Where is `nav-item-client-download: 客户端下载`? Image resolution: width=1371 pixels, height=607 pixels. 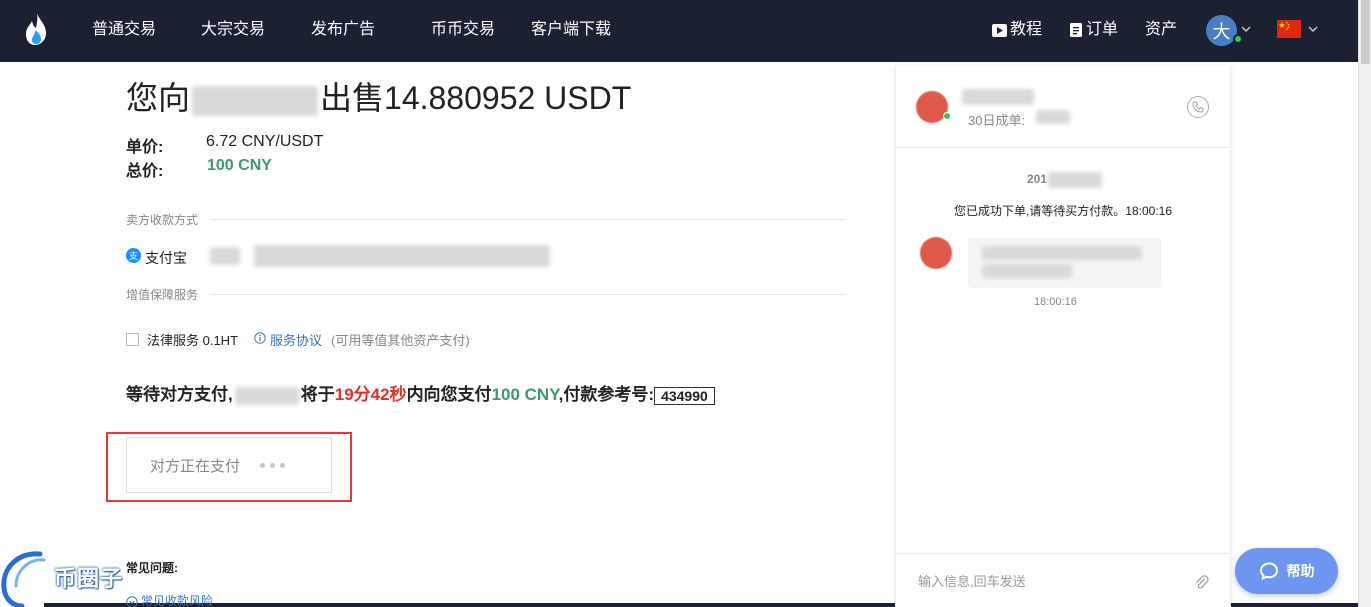
nav-item-client-download: 客户端下载 is located at coordinates (571, 30).